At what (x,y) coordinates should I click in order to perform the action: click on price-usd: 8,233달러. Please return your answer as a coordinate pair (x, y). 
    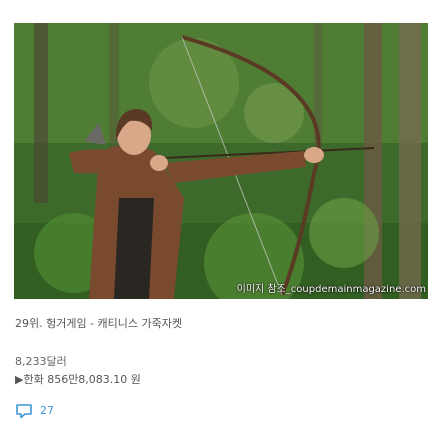
    Looking at the image, I should click on (41, 361).